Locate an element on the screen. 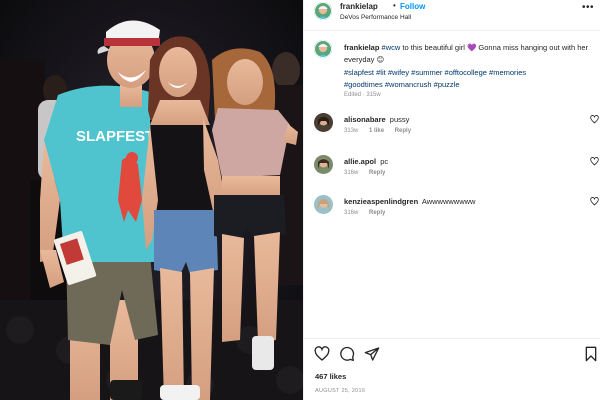 This screenshot has height=400, width=600. comment-time: 313w is located at coordinates (351, 131).